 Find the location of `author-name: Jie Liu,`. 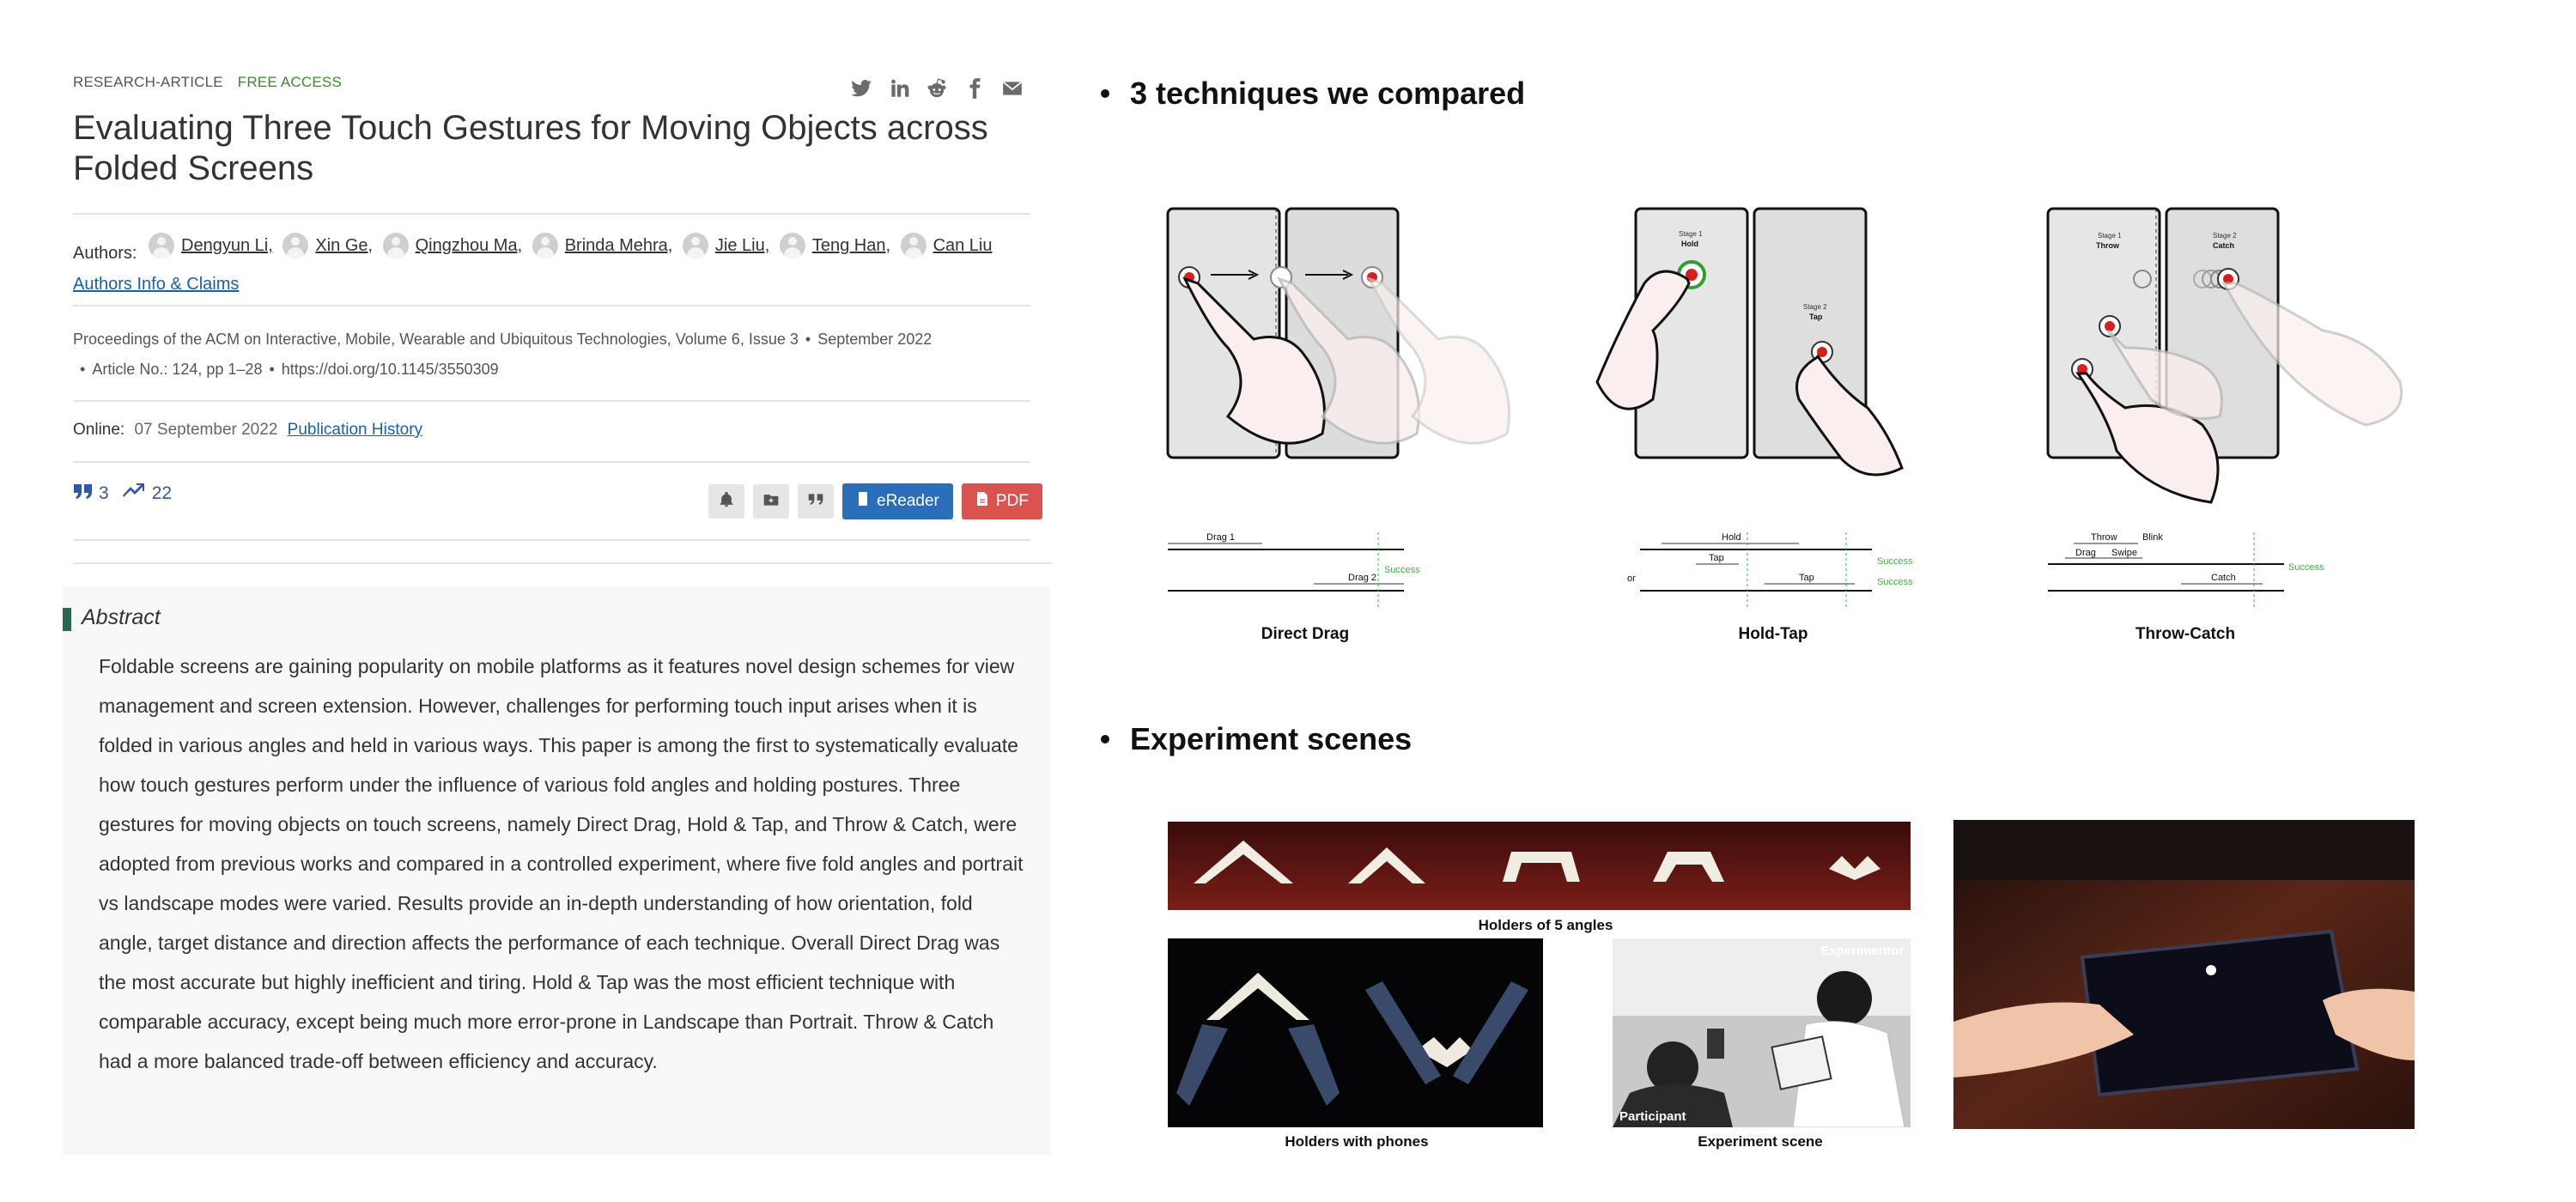

author-name: Jie Liu, is located at coordinates (742, 245).